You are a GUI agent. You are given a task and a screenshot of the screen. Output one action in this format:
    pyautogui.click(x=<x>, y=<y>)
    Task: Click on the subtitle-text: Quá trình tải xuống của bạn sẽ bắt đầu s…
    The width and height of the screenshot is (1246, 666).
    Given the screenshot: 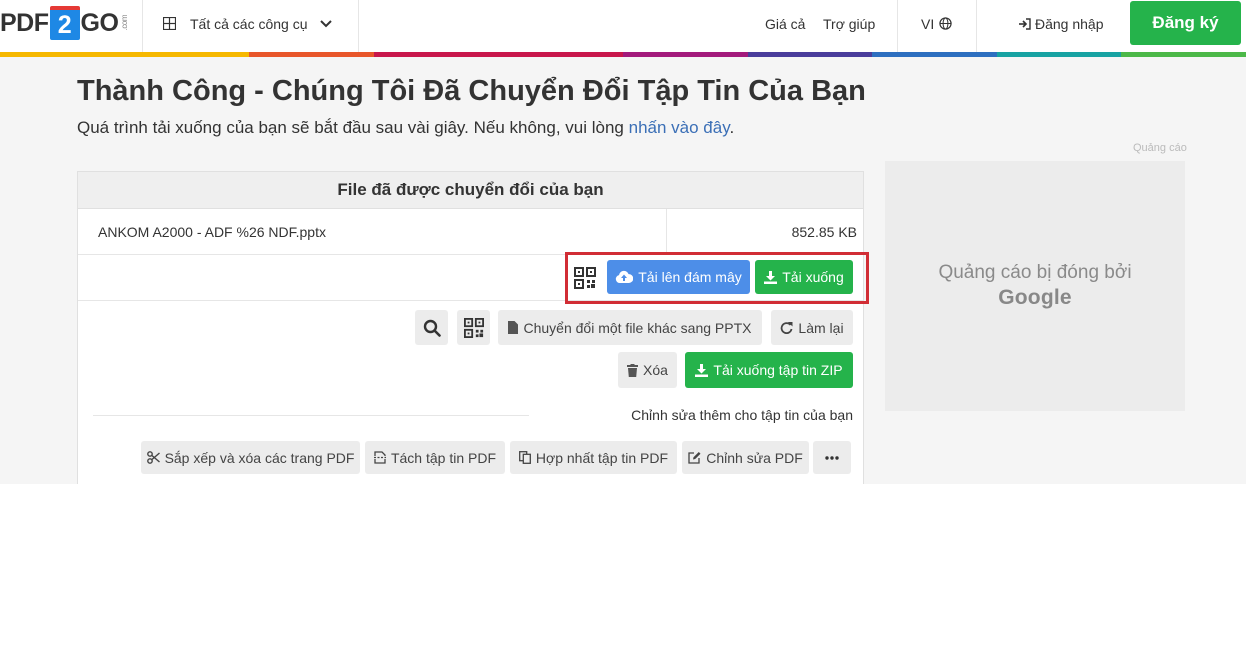 What is the action you would take?
    pyautogui.click(x=353, y=127)
    